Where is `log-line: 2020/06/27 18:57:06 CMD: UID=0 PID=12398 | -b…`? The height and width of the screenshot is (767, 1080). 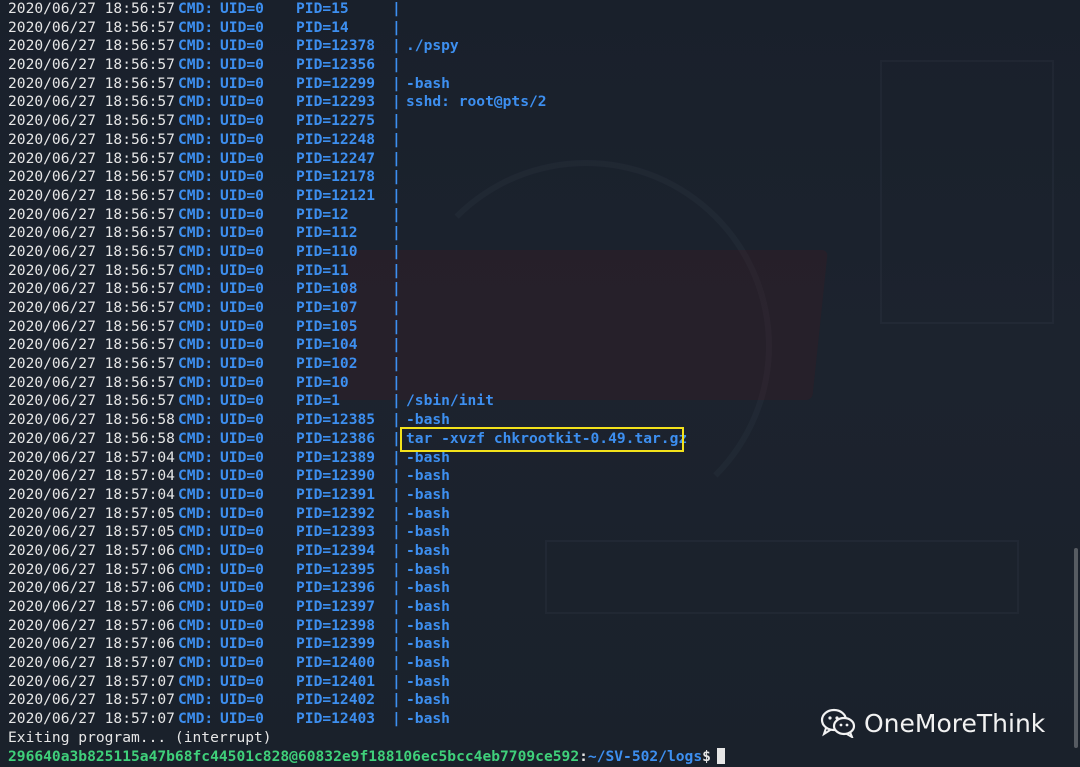
log-line: 2020/06/27 18:57:06 CMD: UID=0 PID=12398 | -b… is located at coordinates (538, 626).